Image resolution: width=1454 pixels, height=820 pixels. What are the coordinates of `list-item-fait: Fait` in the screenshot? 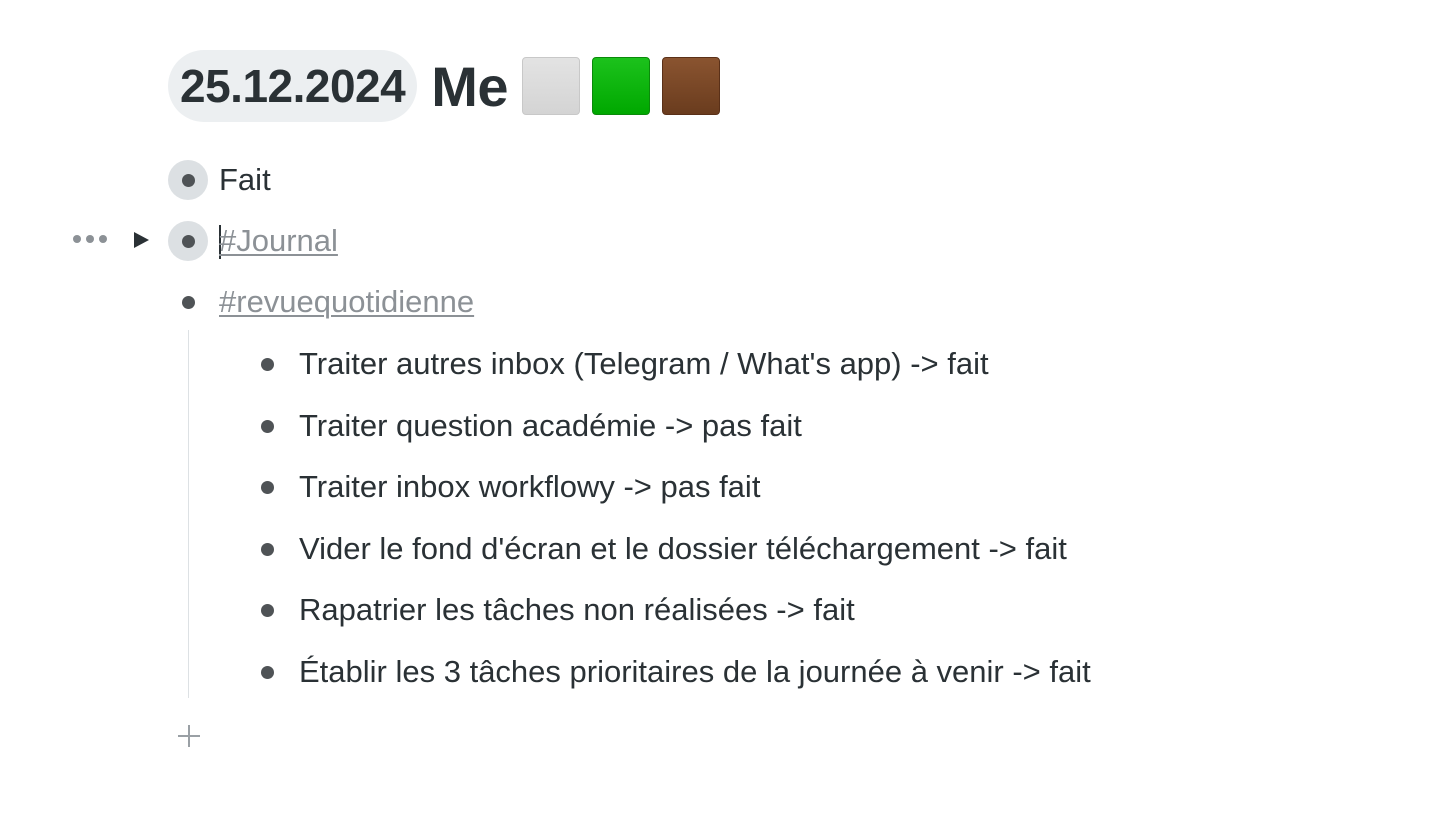 It's located at (219, 180).